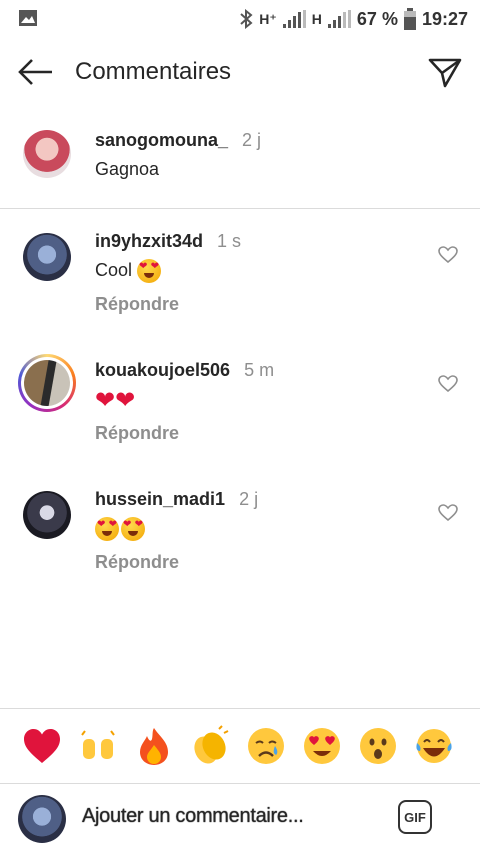 This screenshot has height=854, width=480. I want to click on status-bar: H⁺ H 67 % 19:27, so click(240, 19).